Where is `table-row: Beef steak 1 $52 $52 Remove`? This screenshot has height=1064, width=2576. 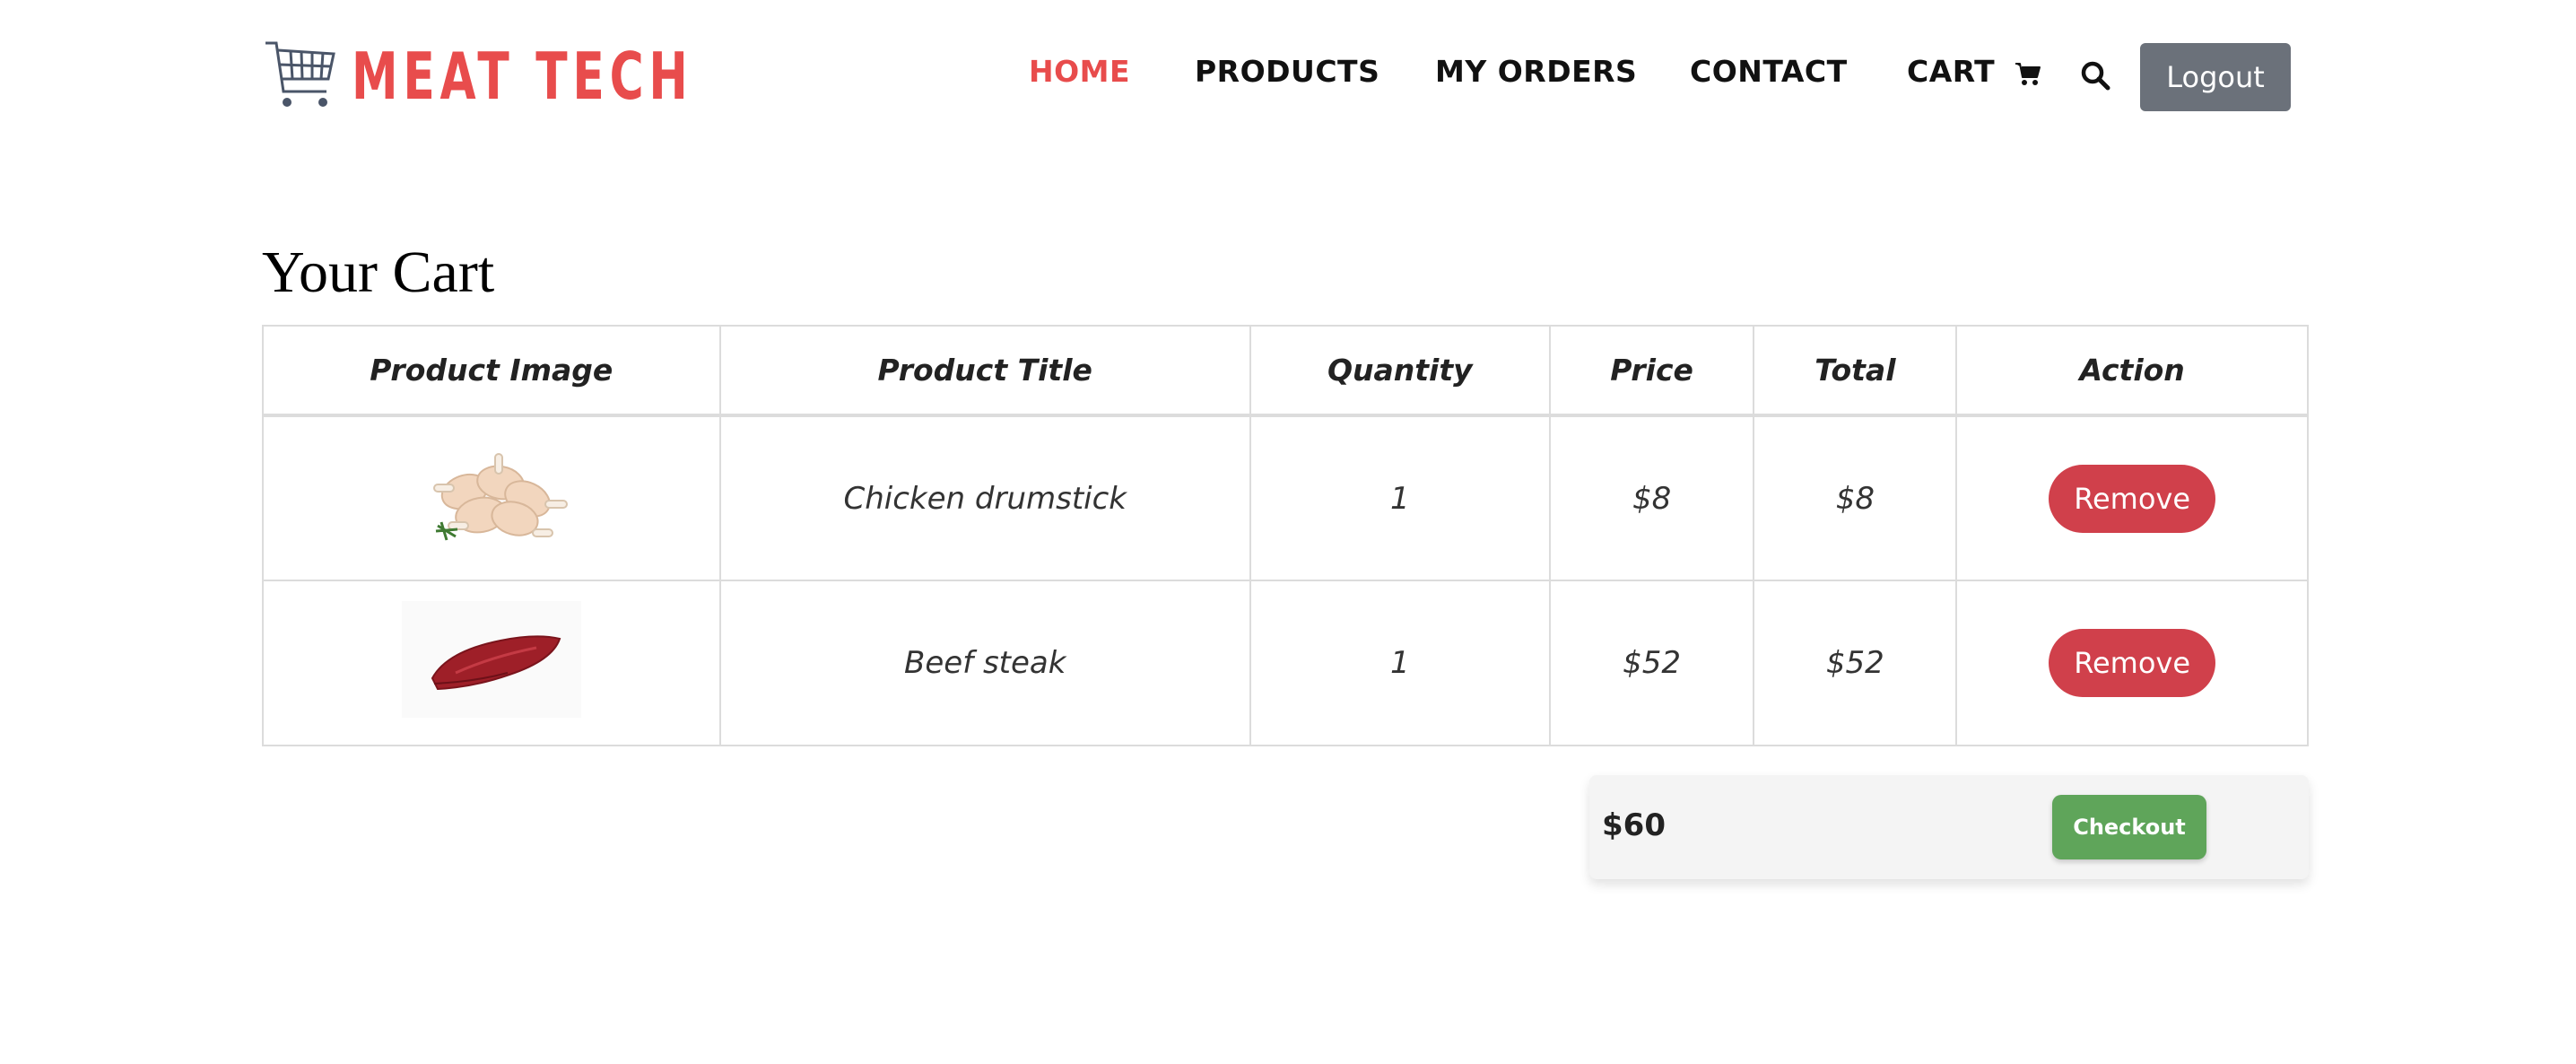
table-row: Beef steak 1 $52 $52 Remove is located at coordinates (1285, 663).